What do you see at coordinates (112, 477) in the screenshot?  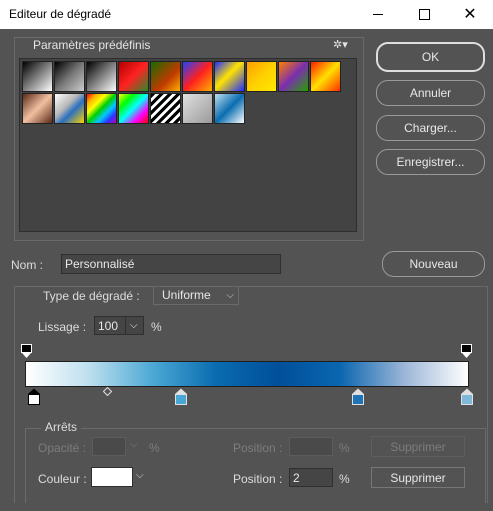 I see `color-swatch` at bounding box center [112, 477].